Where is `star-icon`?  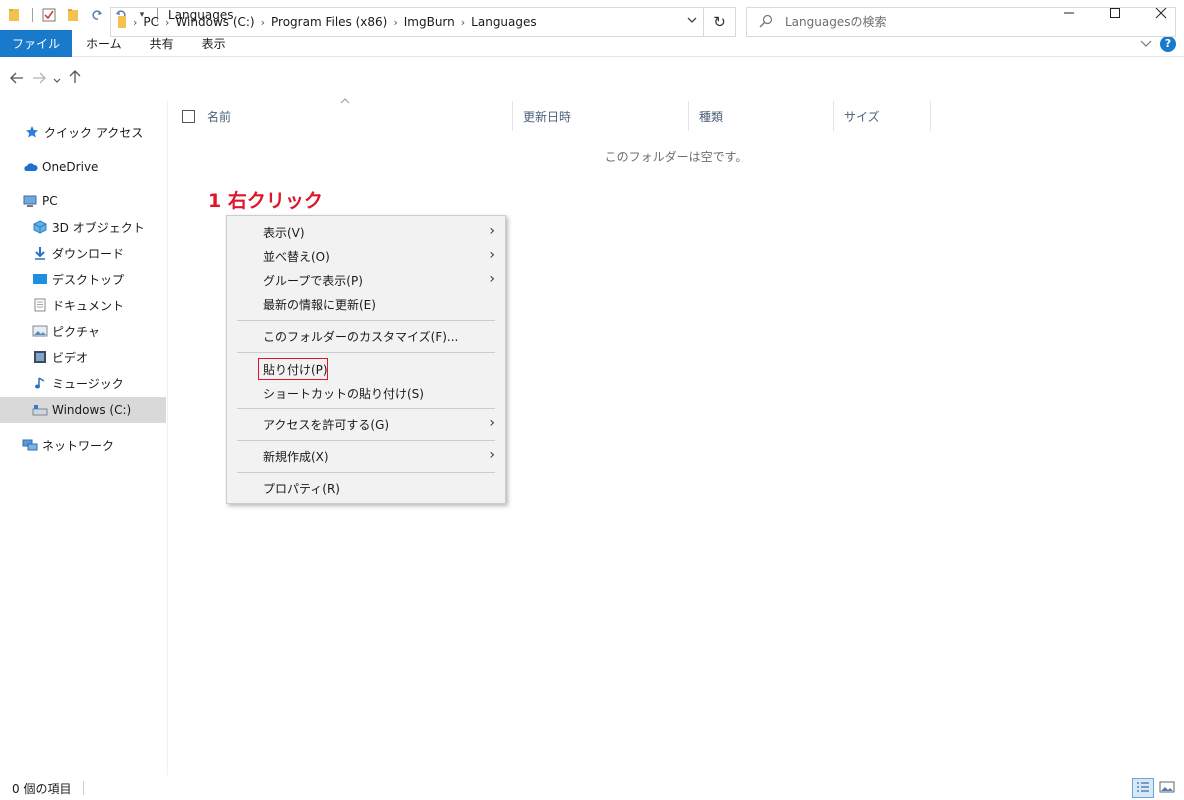 star-icon is located at coordinates (32, 132).